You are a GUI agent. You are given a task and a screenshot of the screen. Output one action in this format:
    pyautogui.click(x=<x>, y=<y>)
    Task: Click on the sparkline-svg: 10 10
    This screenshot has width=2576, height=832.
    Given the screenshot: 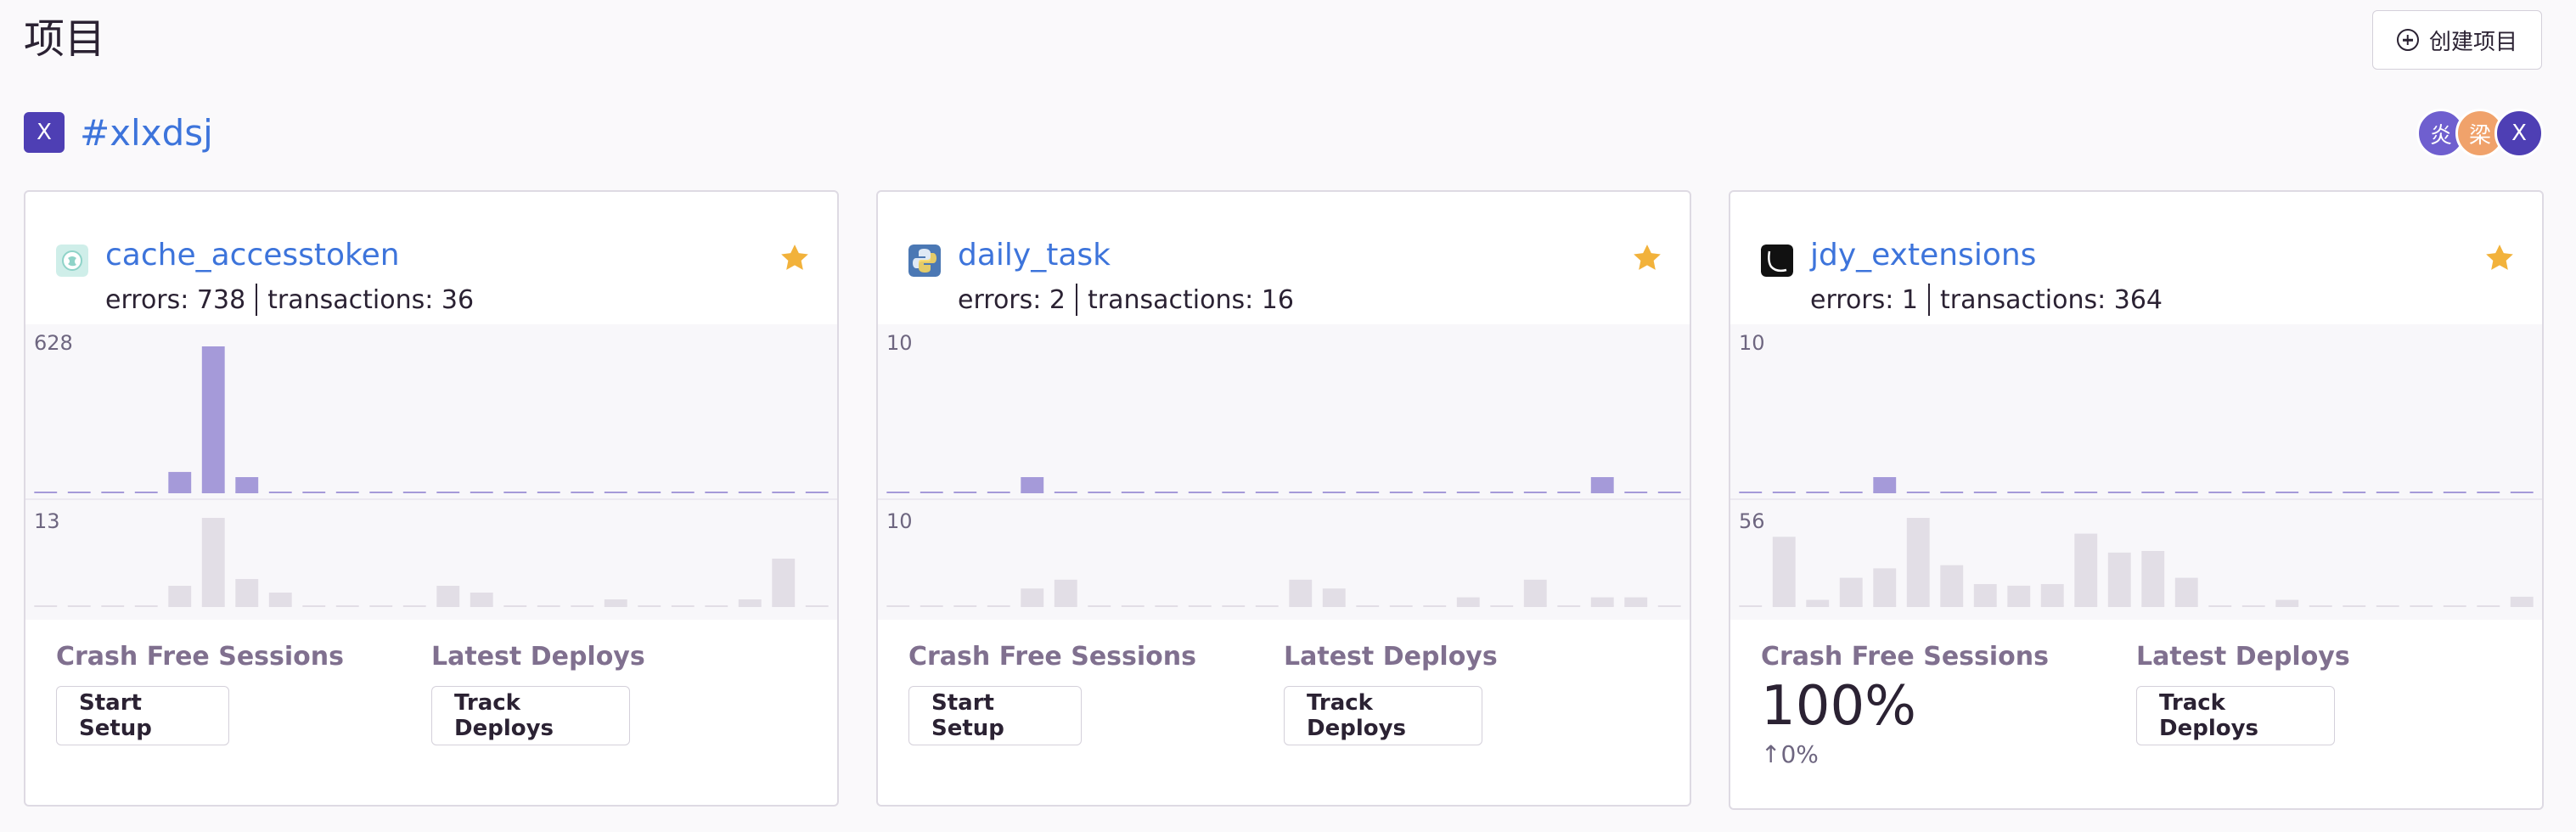 What is the action you would take?
    pyautogui.click(x=1284, y=469)
    